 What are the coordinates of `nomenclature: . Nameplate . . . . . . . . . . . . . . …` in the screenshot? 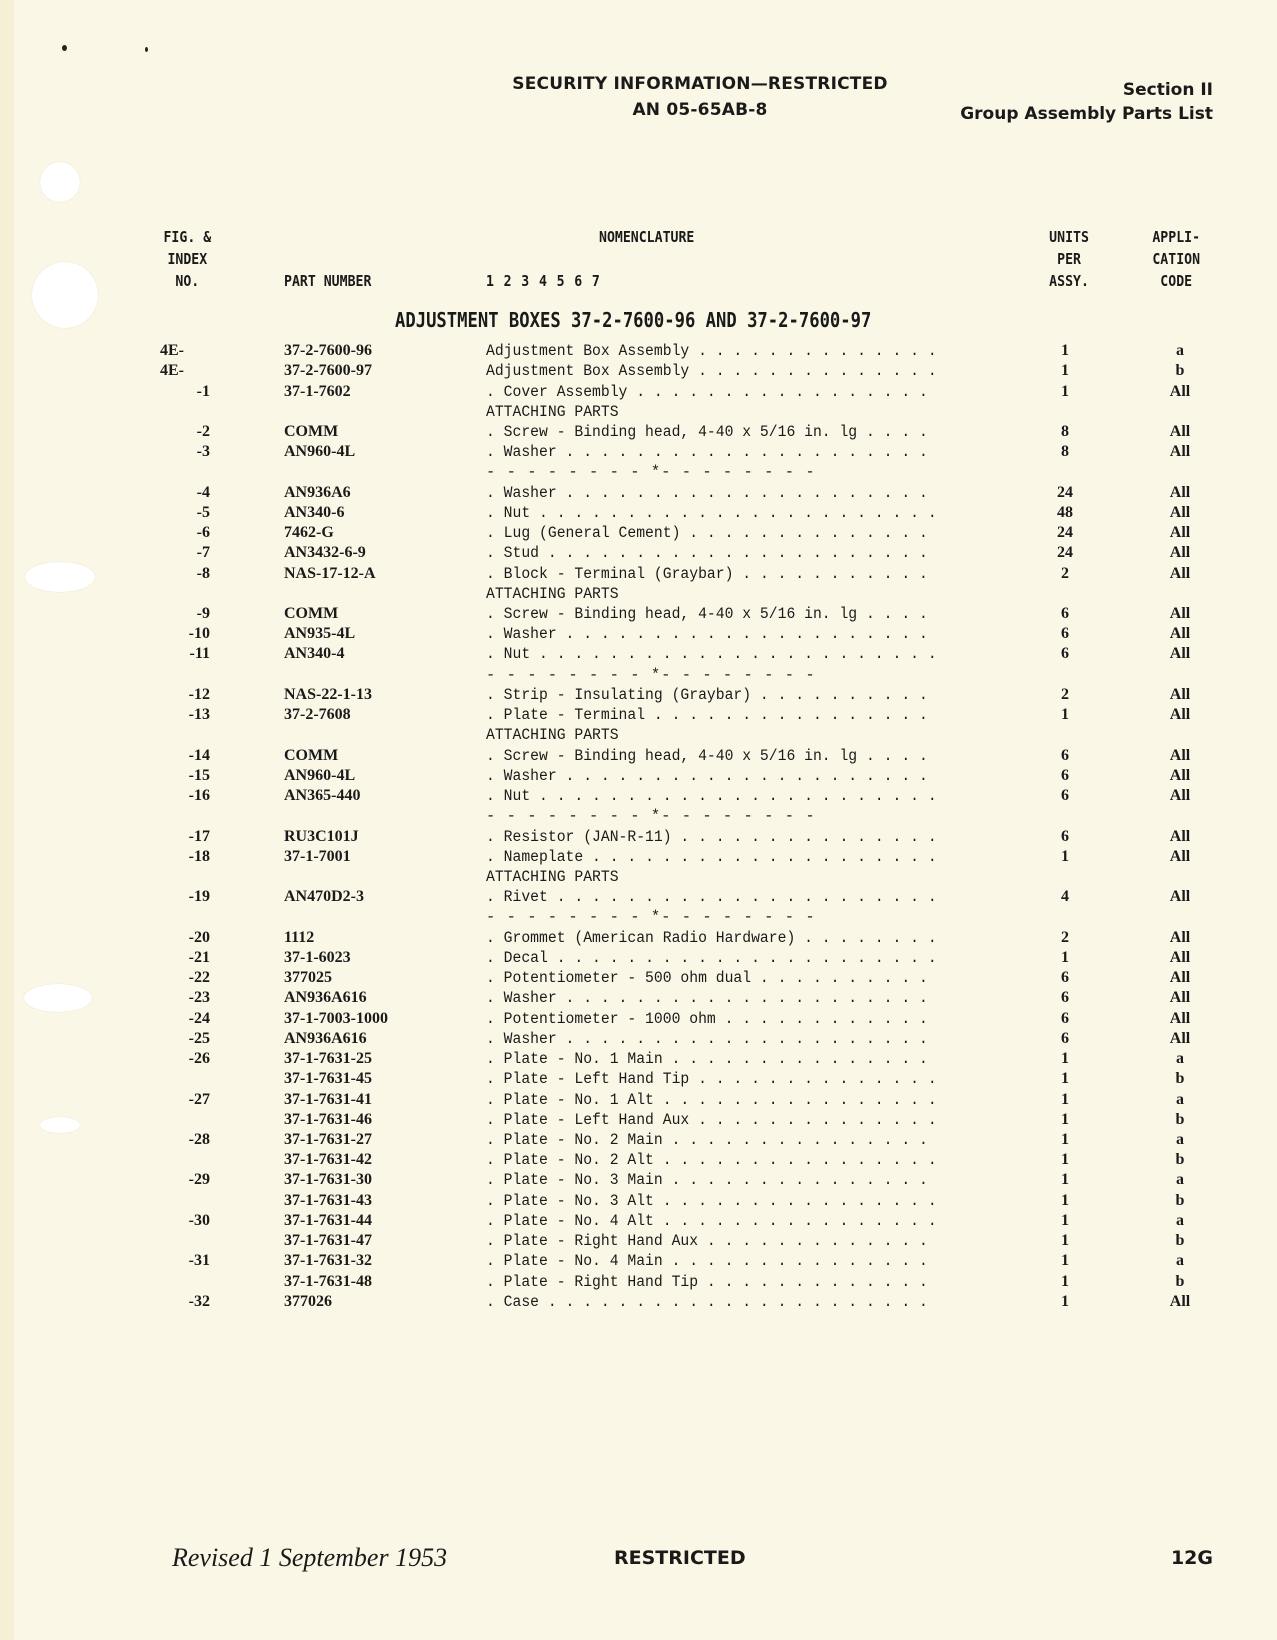 It's located at (738, 857).